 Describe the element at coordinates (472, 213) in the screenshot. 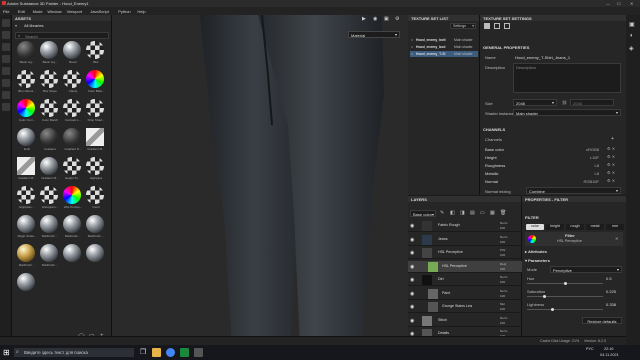

I see `add-paint-layer-icon: ▤` at that location.